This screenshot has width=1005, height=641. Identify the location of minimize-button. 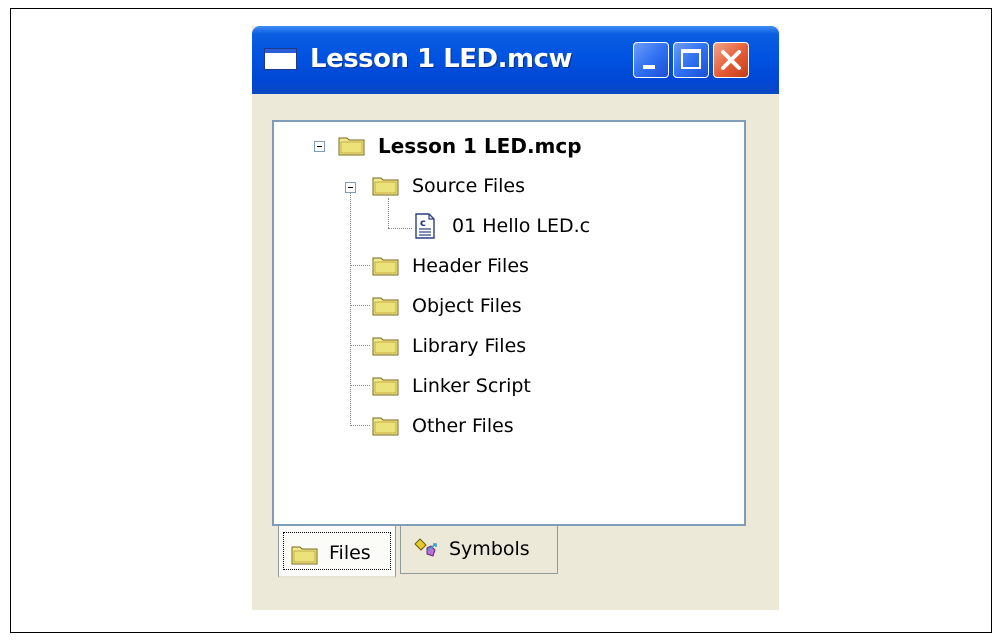
(651, 60).